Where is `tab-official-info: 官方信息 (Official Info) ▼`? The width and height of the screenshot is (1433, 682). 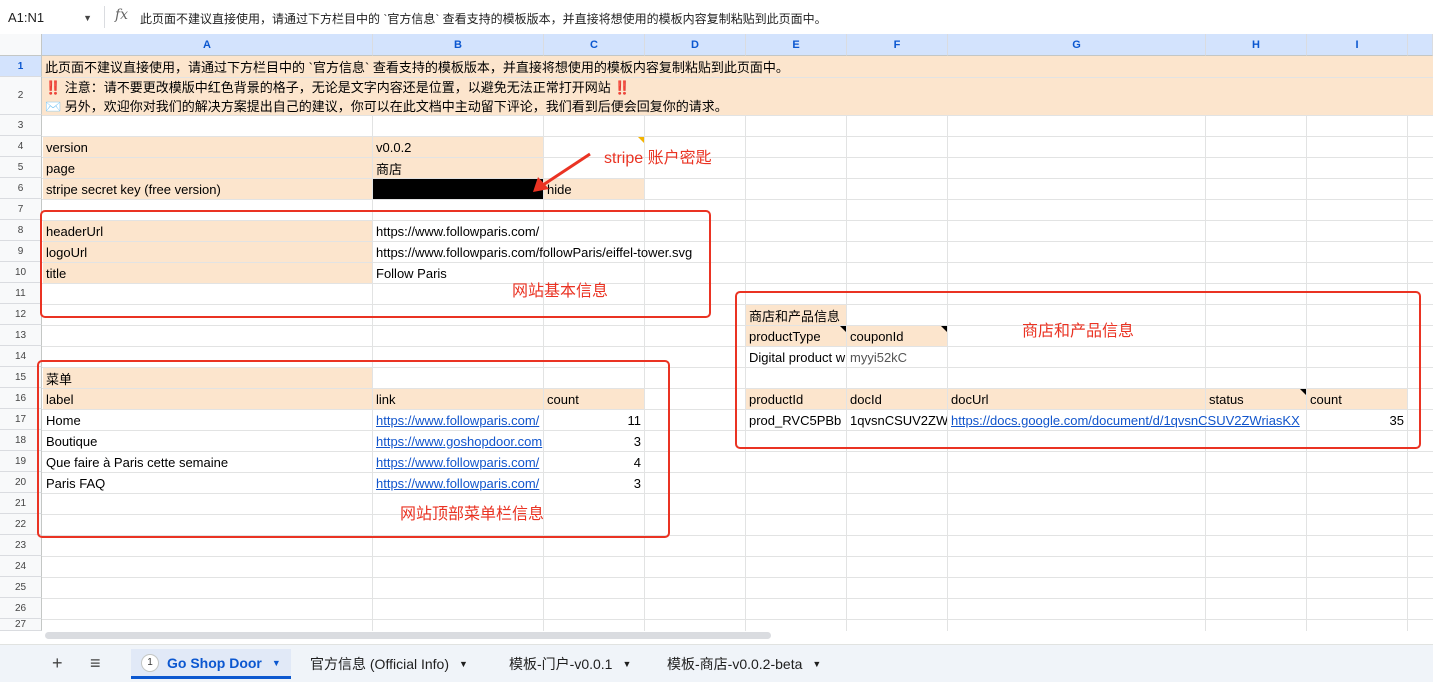 tab-official-info: 官方信息 (Official Info) ▼ is located at coordinates (389, 664).